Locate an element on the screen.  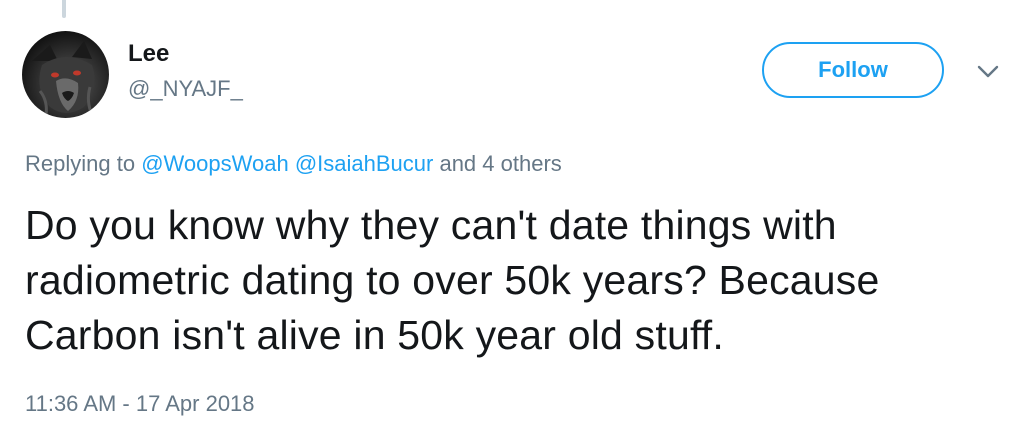
chevron-down-icon is located at coordinates (988, 72).